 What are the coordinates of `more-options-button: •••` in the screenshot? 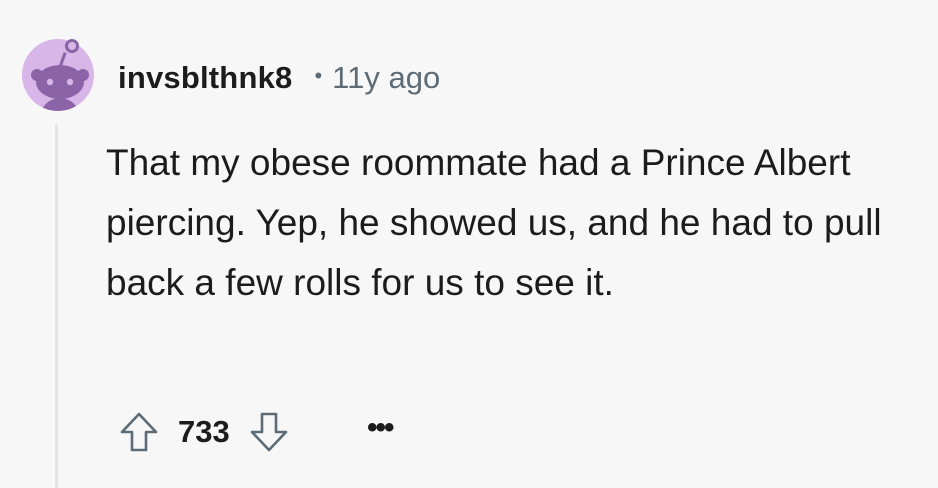 It's located at (380, 428).